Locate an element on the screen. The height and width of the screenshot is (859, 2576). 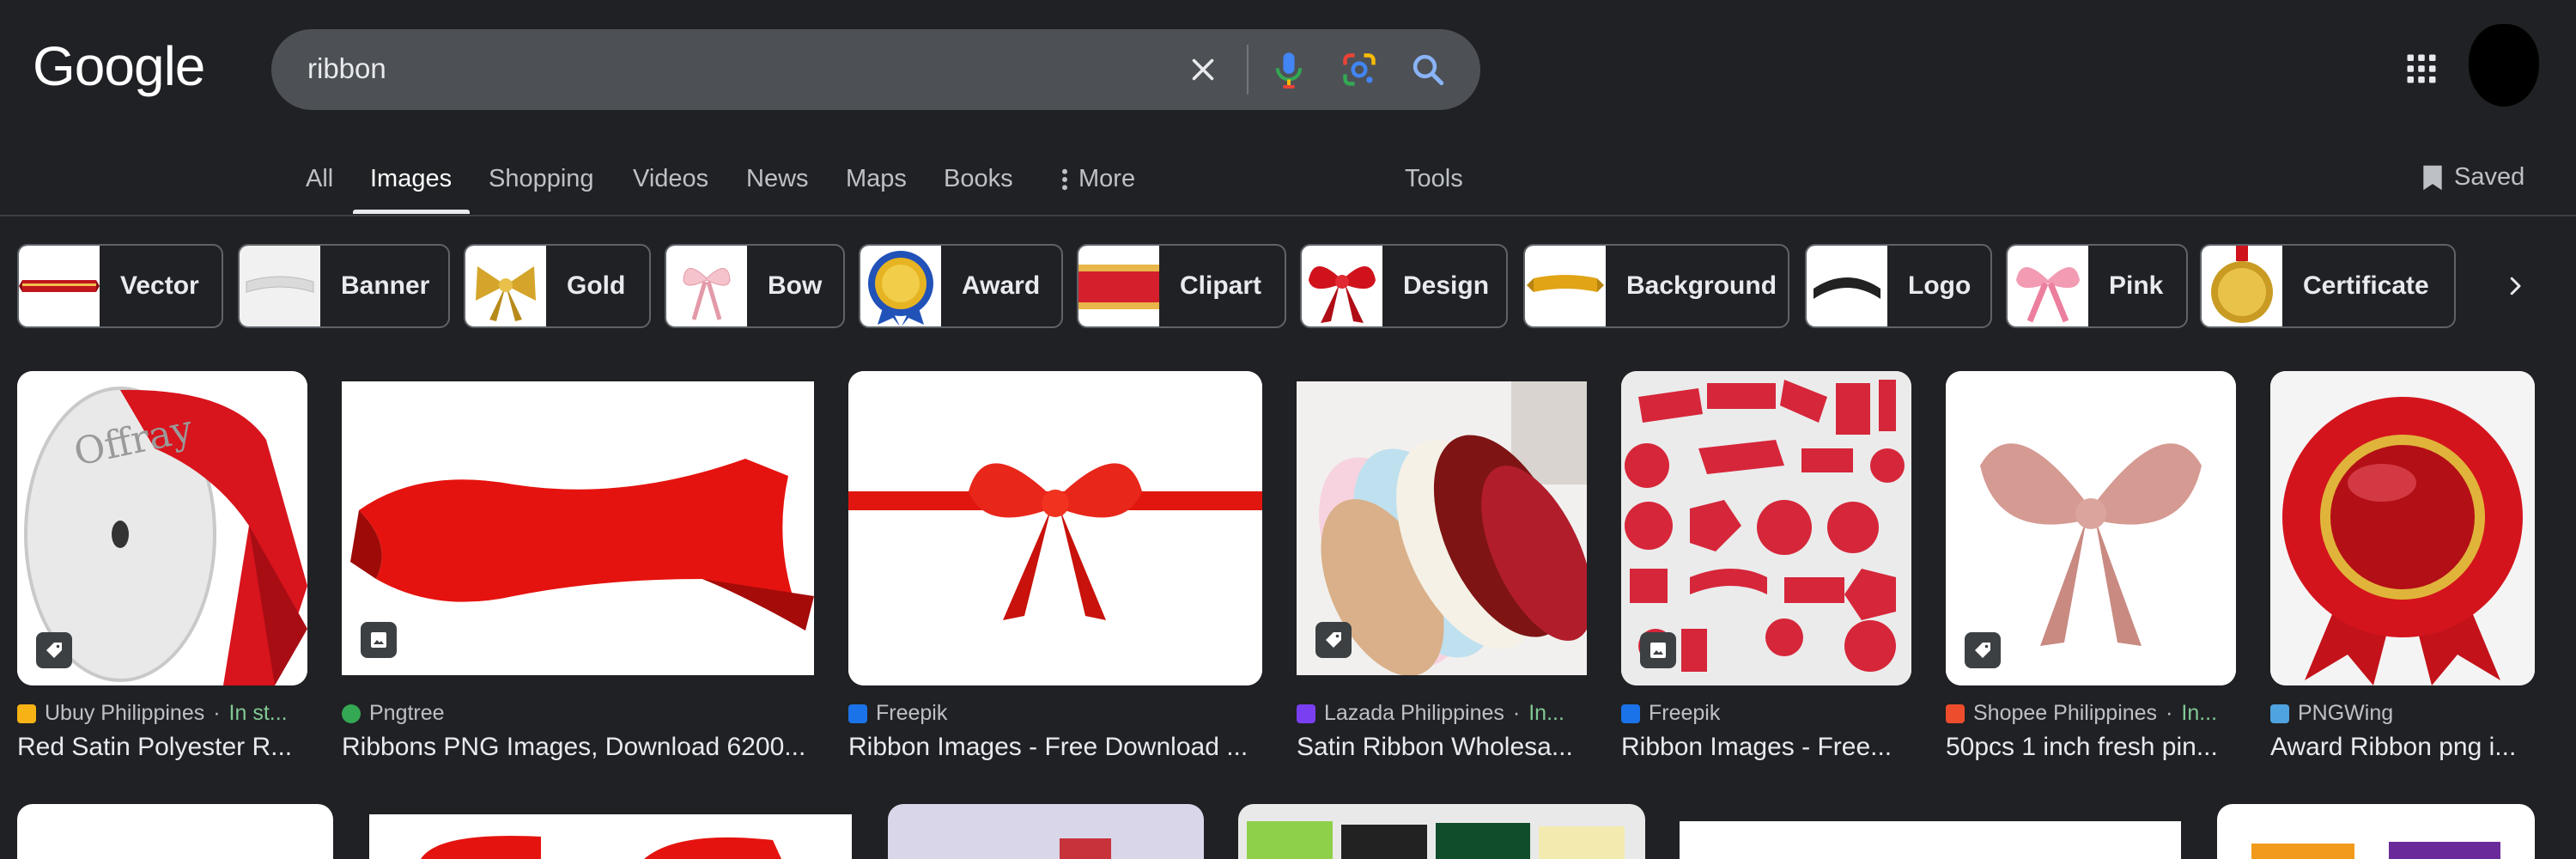
chip-label: Background is located at coordinates (1701, 285).